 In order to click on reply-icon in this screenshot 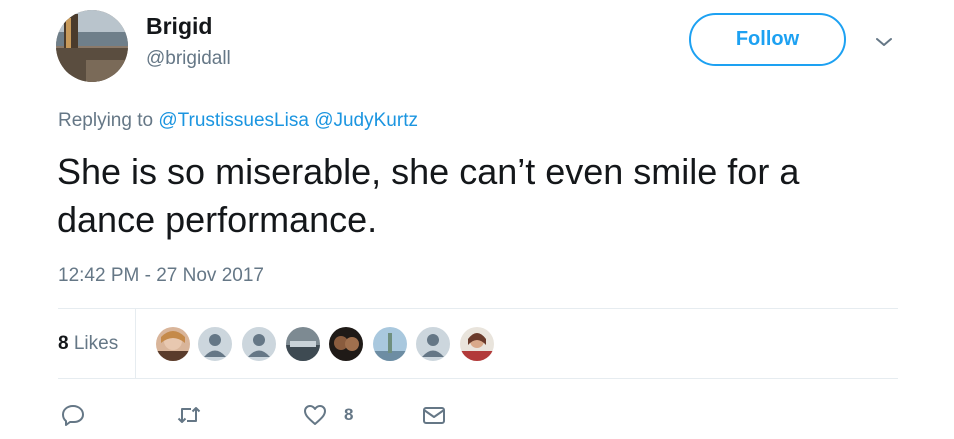, I will do `click(73, 415)`.